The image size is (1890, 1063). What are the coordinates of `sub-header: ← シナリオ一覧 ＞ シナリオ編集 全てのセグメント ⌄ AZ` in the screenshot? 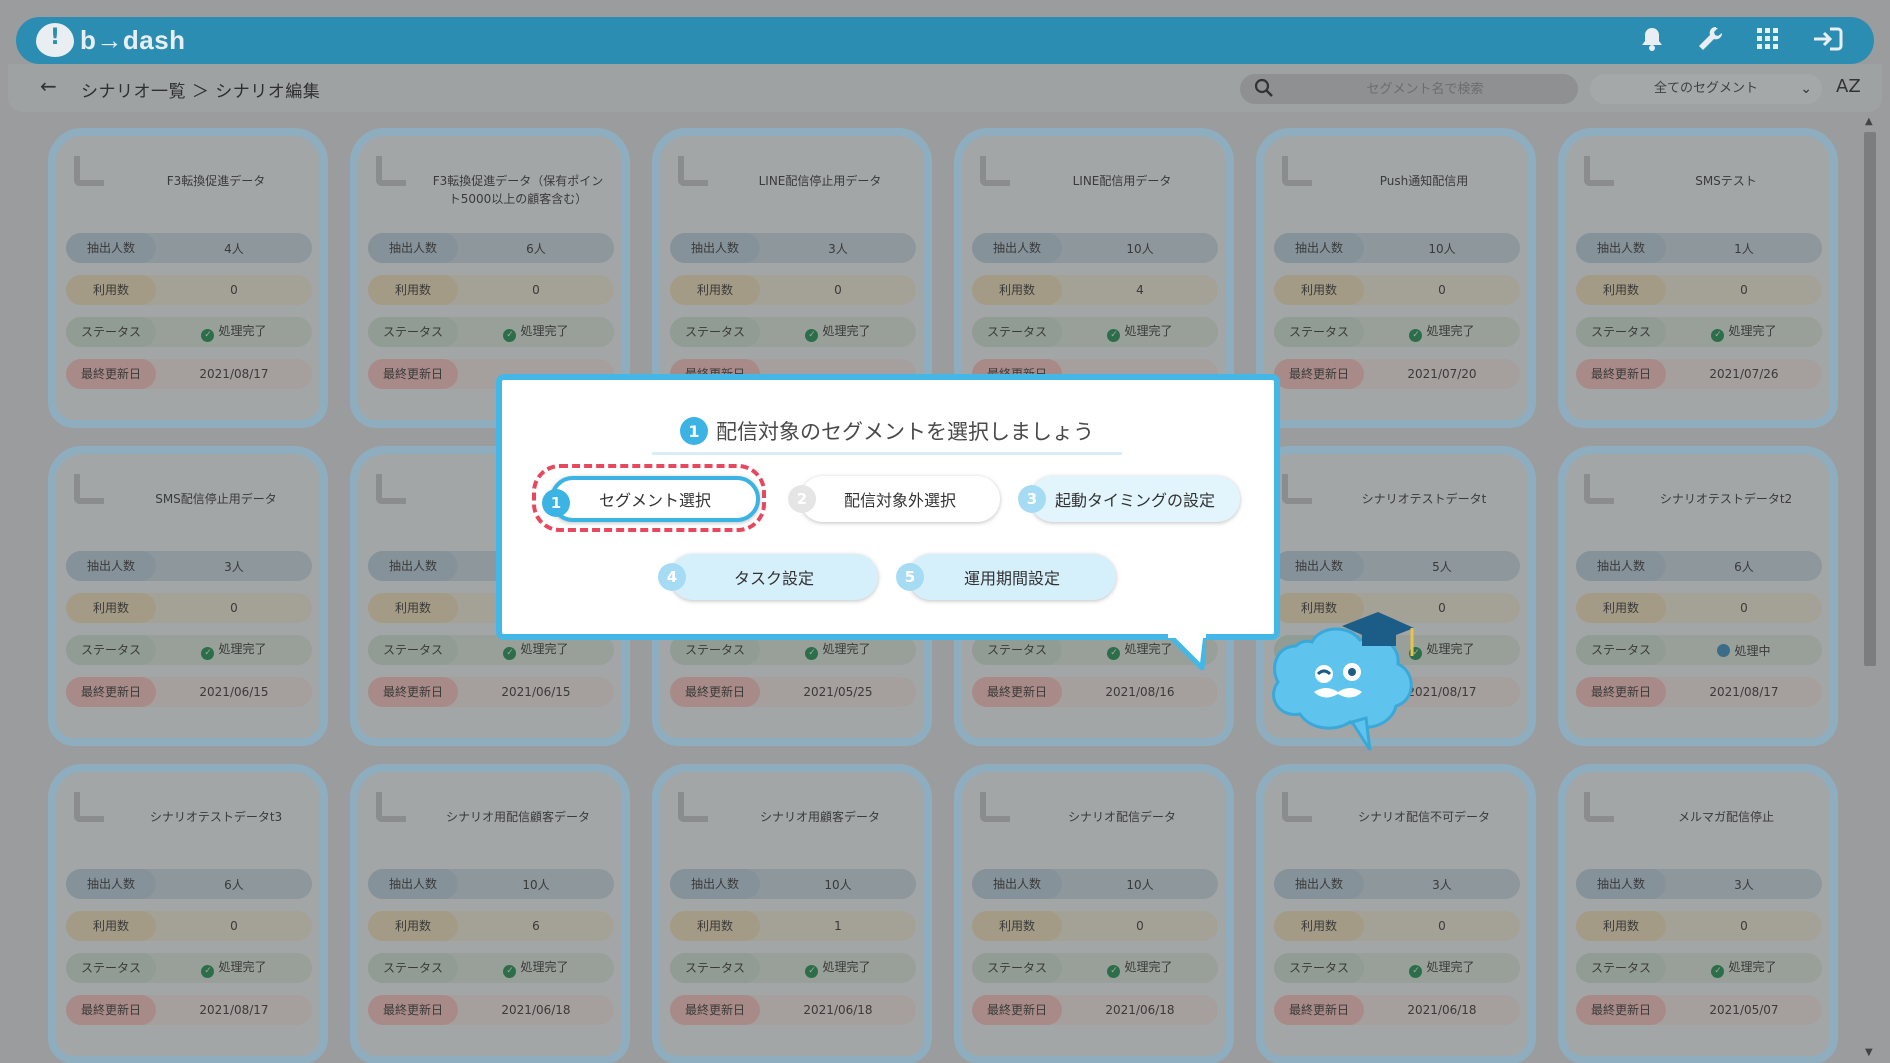 It's located at (945, 88).